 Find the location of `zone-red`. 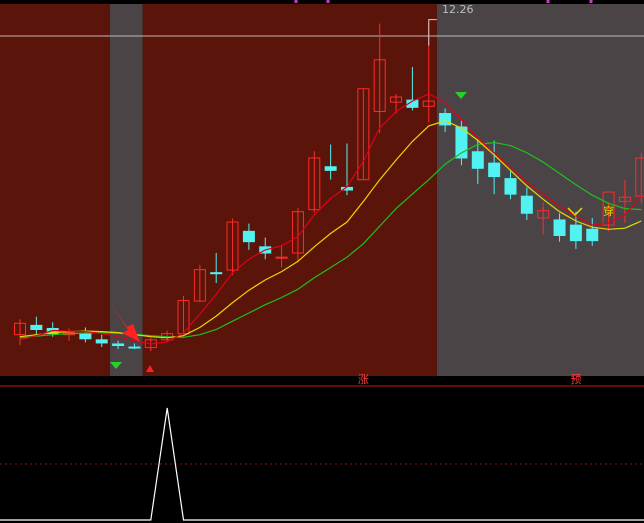

zone-red is located at coordinates (55, 190).